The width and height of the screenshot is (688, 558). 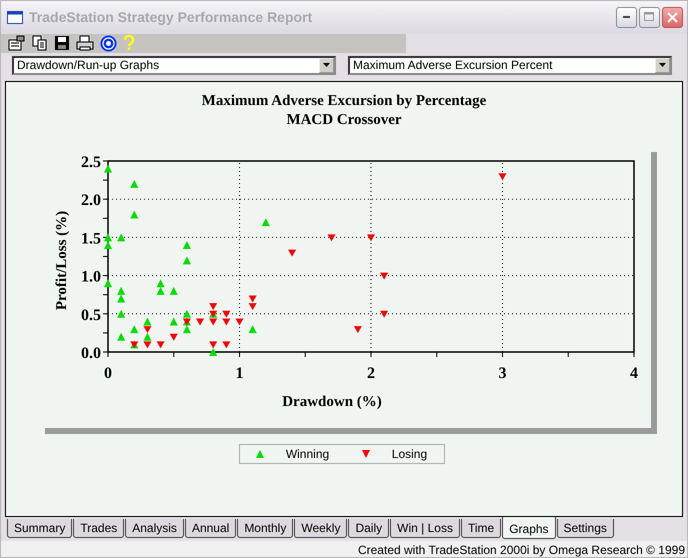 I want to click on properties-icon, so click(x=17, y=43).